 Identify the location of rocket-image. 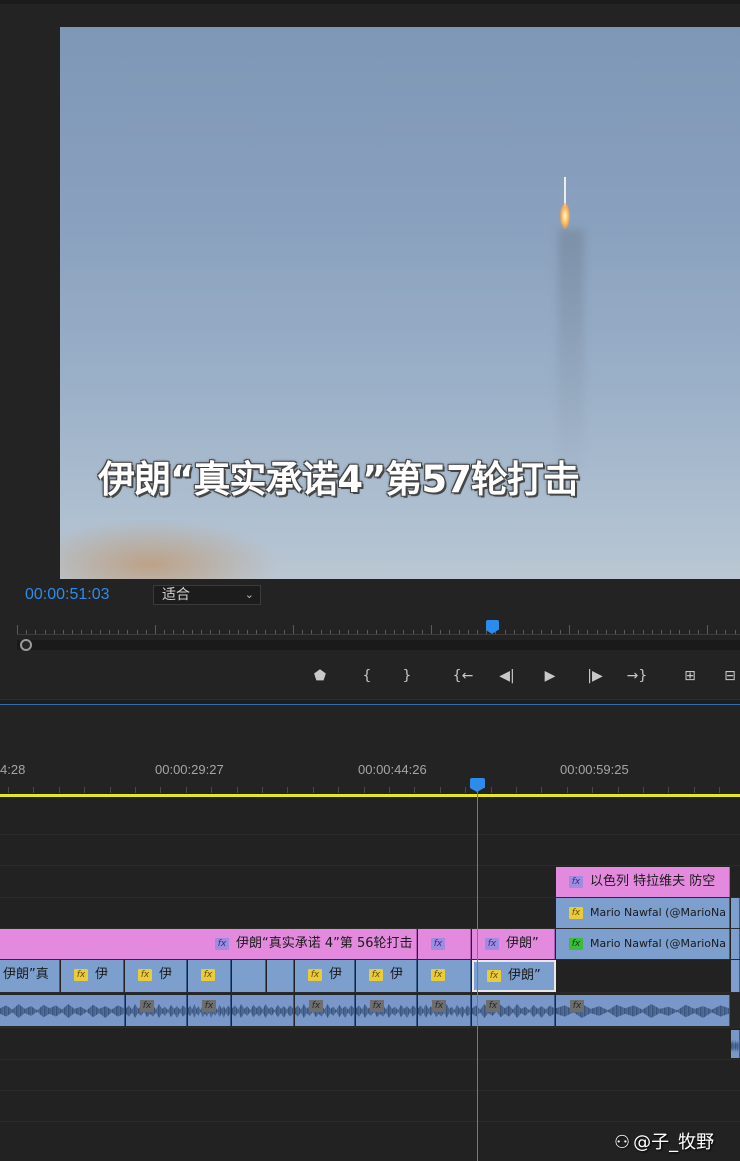
(565, 207).